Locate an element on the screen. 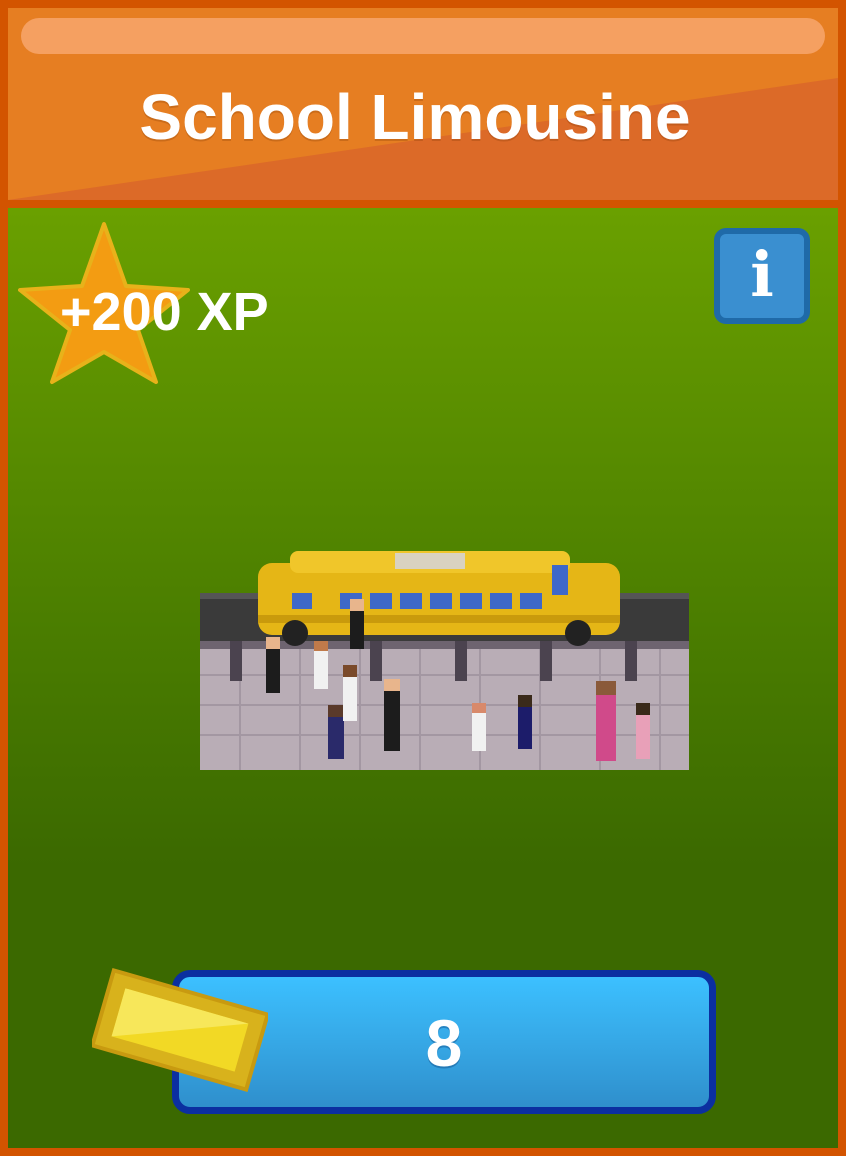  info-button: i is located at coordinates (762, 276).